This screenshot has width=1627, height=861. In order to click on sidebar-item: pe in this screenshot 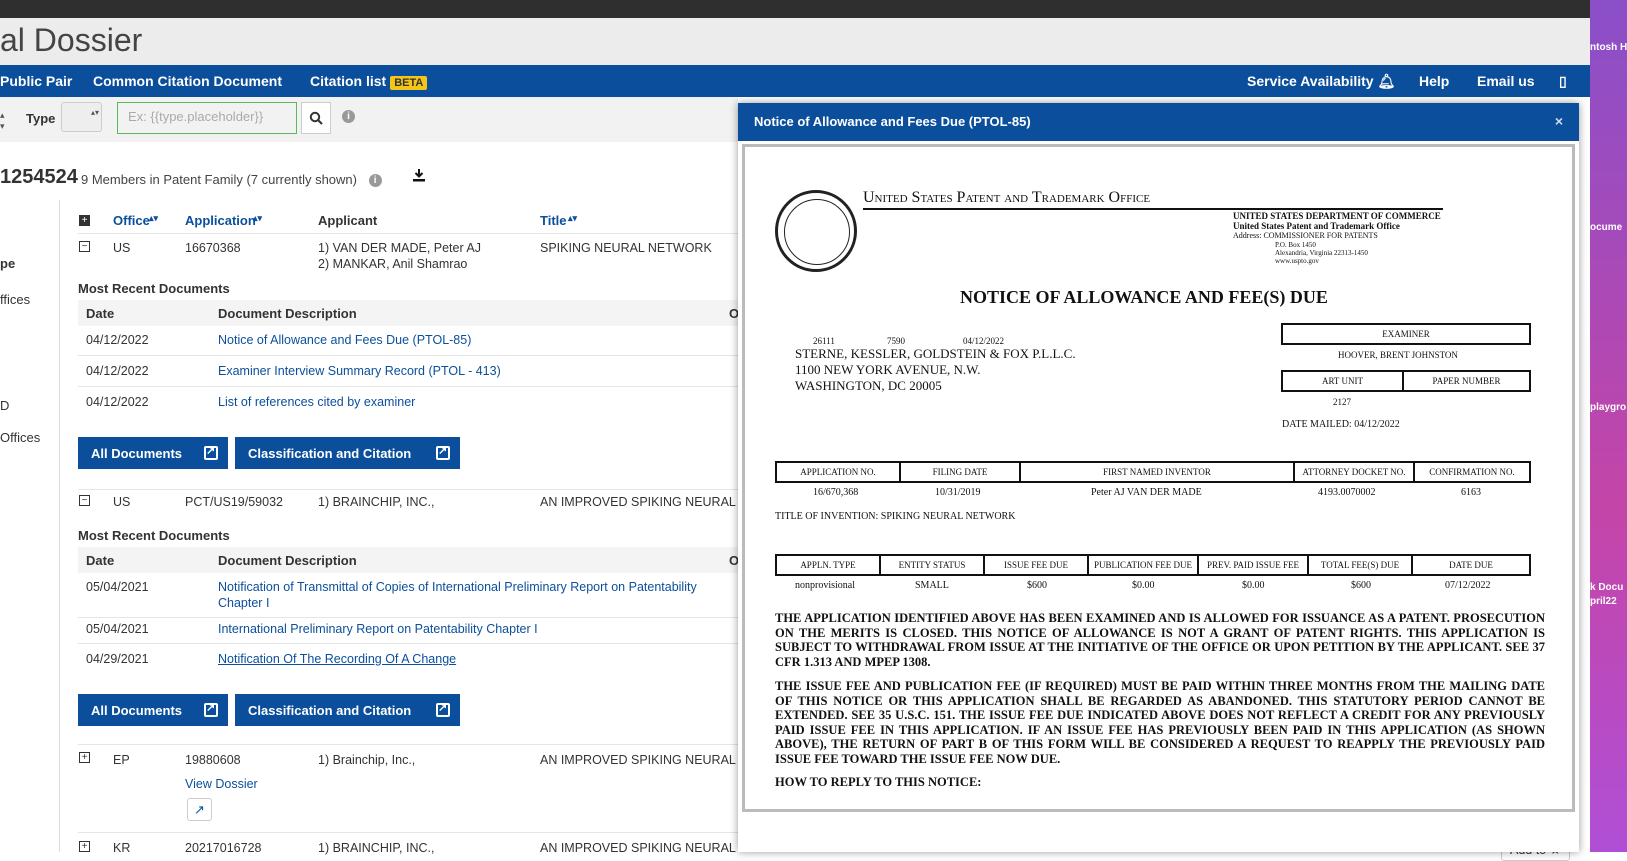, I will do `click(7, 263)`.